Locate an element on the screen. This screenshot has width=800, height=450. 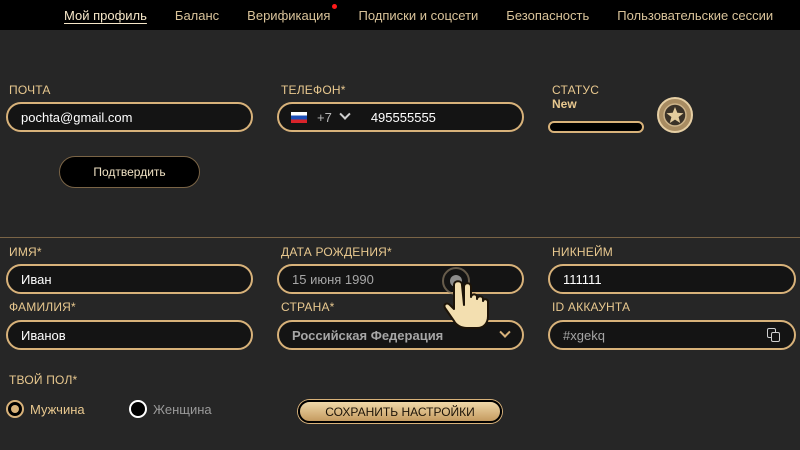
nickname-wrapper is located at coordinates (672, 279).